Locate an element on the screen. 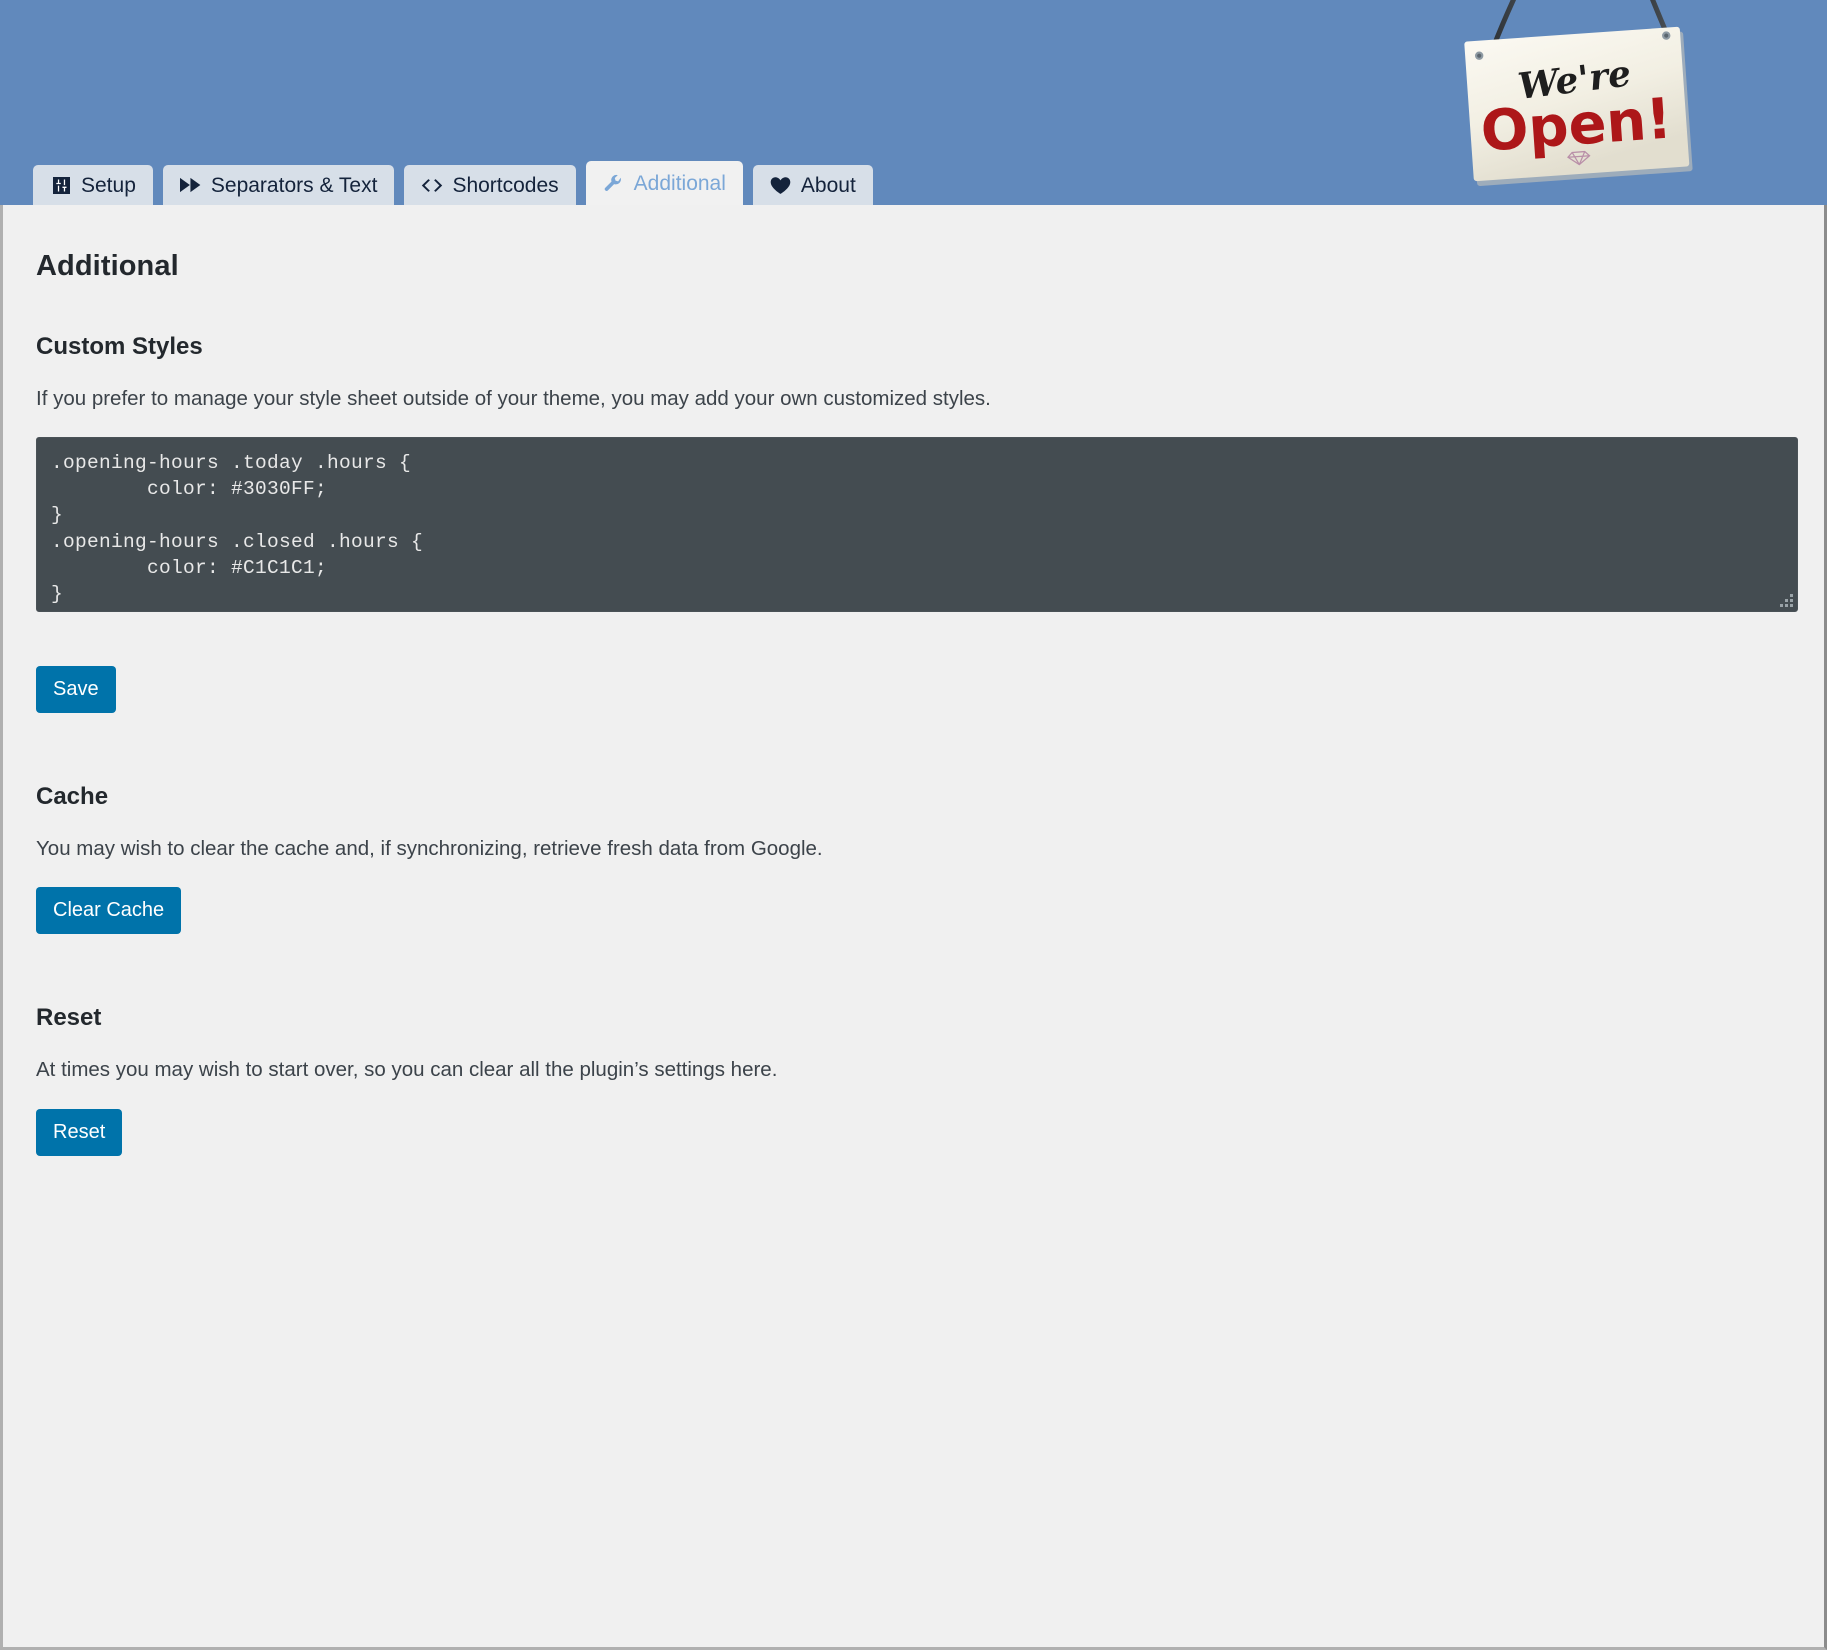 The width and height of the screenshot is (1827, 1650). reset-button: Reset is located at coordinates (79, 1132).